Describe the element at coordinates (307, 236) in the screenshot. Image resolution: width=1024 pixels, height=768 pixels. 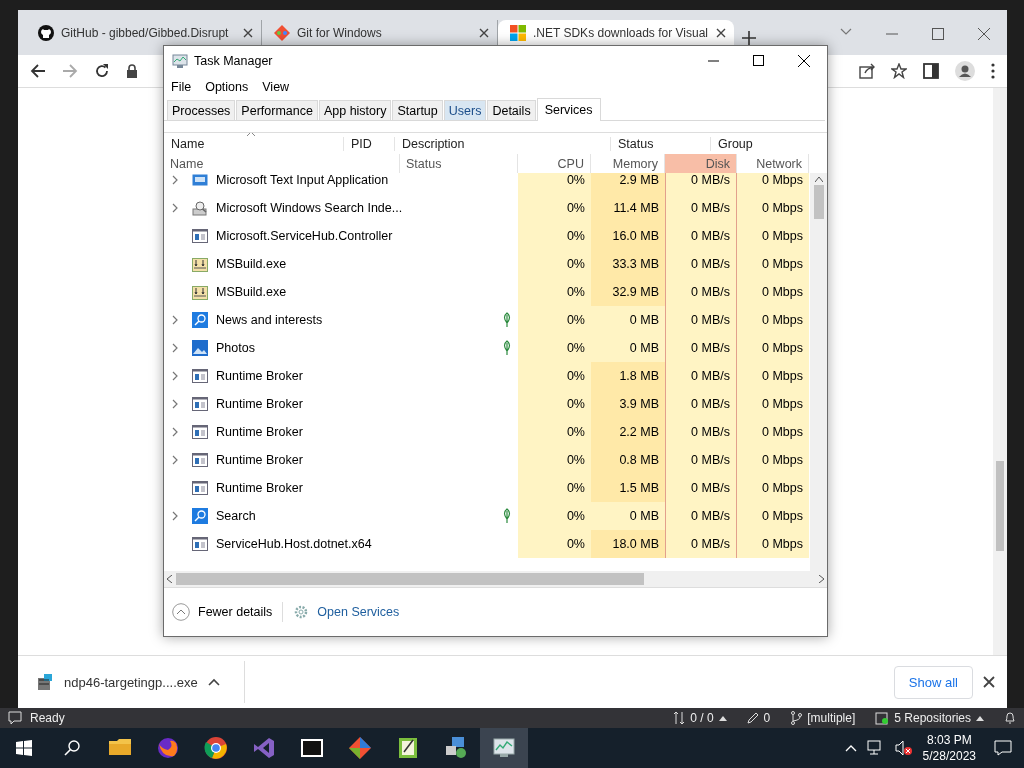
I see `process-name: Microsoft.ServiceHub.Controller` at that location.